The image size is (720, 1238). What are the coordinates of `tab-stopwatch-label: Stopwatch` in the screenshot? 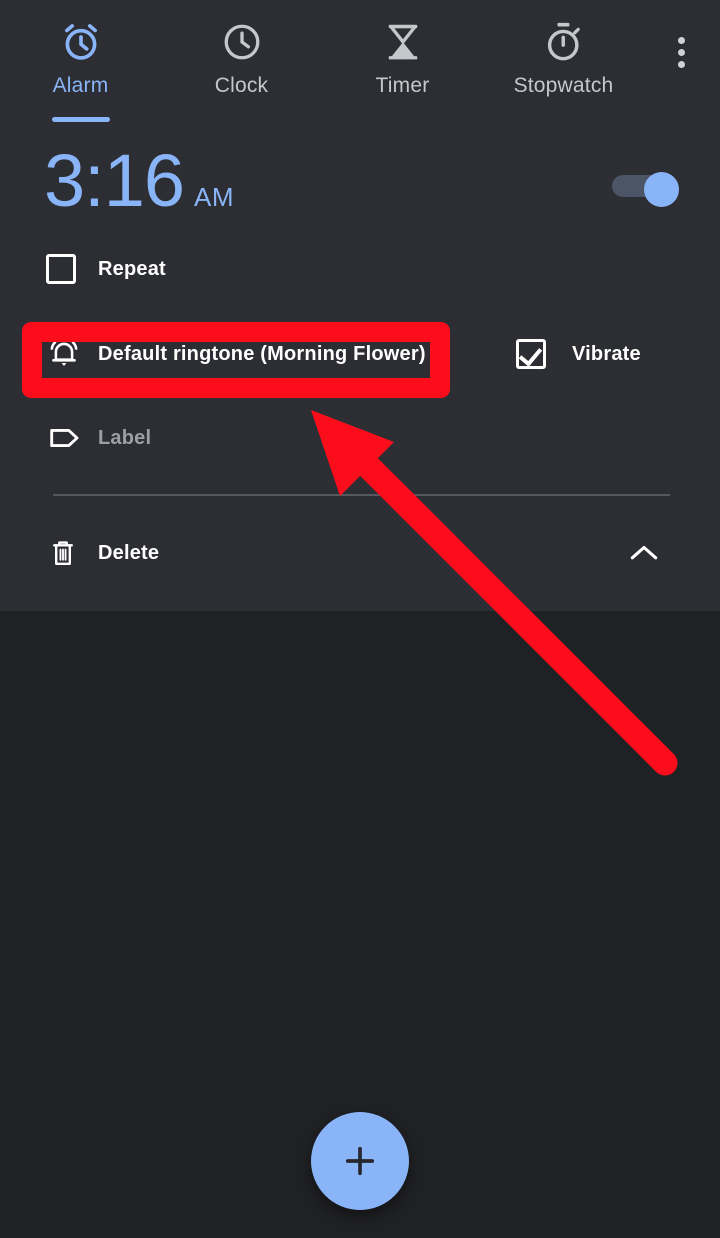 It's located at (563, 85).